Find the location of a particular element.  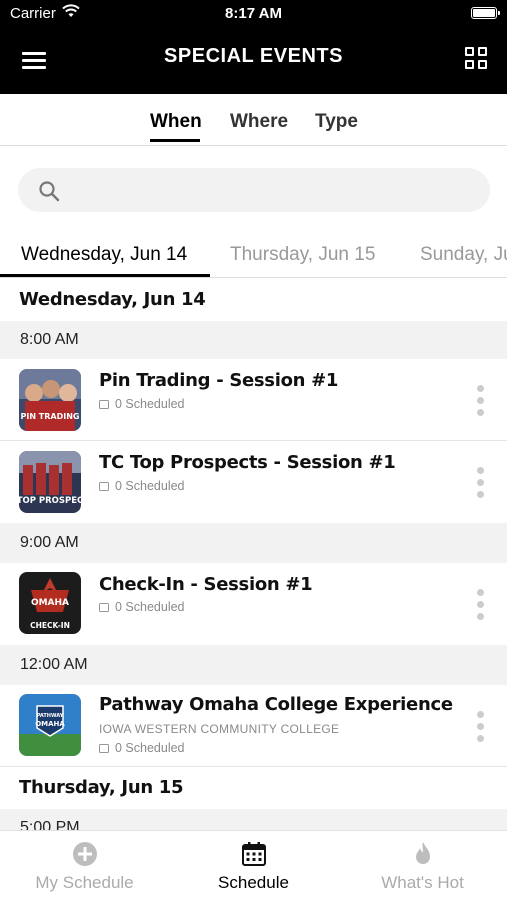

time-header-label: 9:00 AM is located at coordinates (49, 542).